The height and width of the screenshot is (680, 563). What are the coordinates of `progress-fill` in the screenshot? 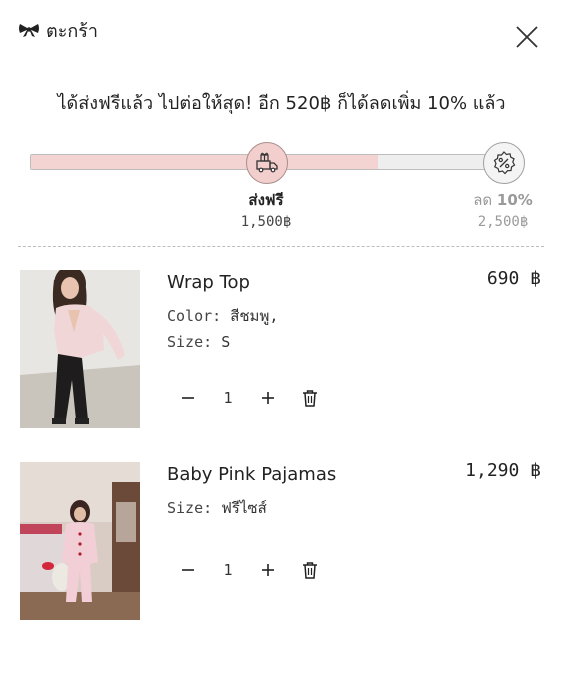 It's located at (204, 162).